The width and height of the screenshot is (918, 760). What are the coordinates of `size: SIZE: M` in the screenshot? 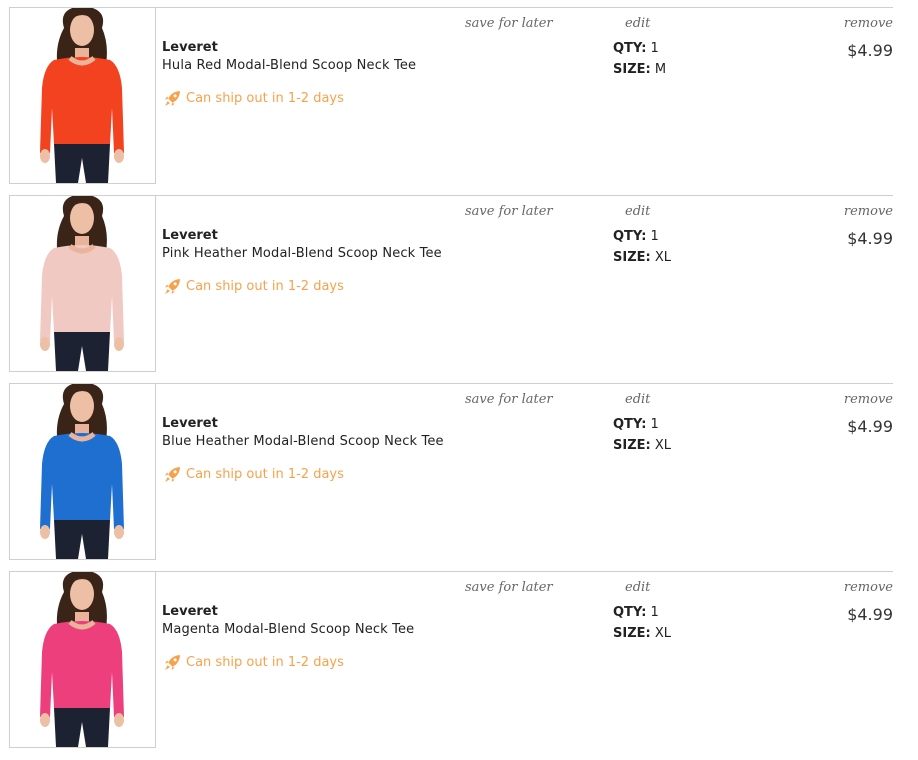 It's located at (639, 69).